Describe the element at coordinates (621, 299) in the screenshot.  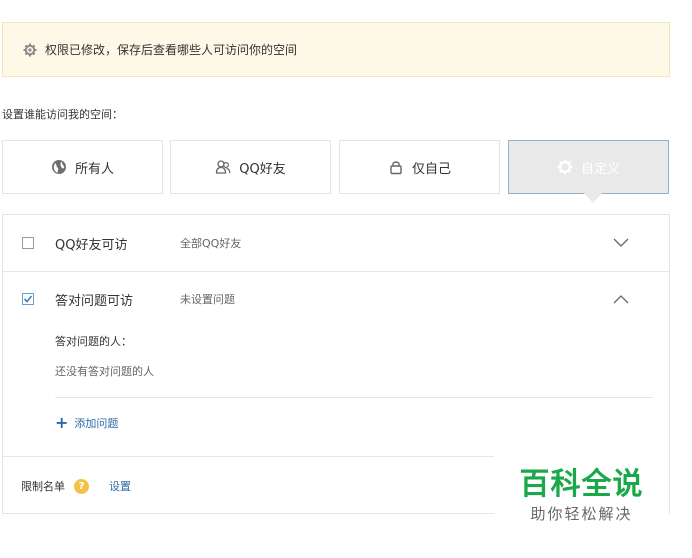
I see `chevron-up-icon` at that location.